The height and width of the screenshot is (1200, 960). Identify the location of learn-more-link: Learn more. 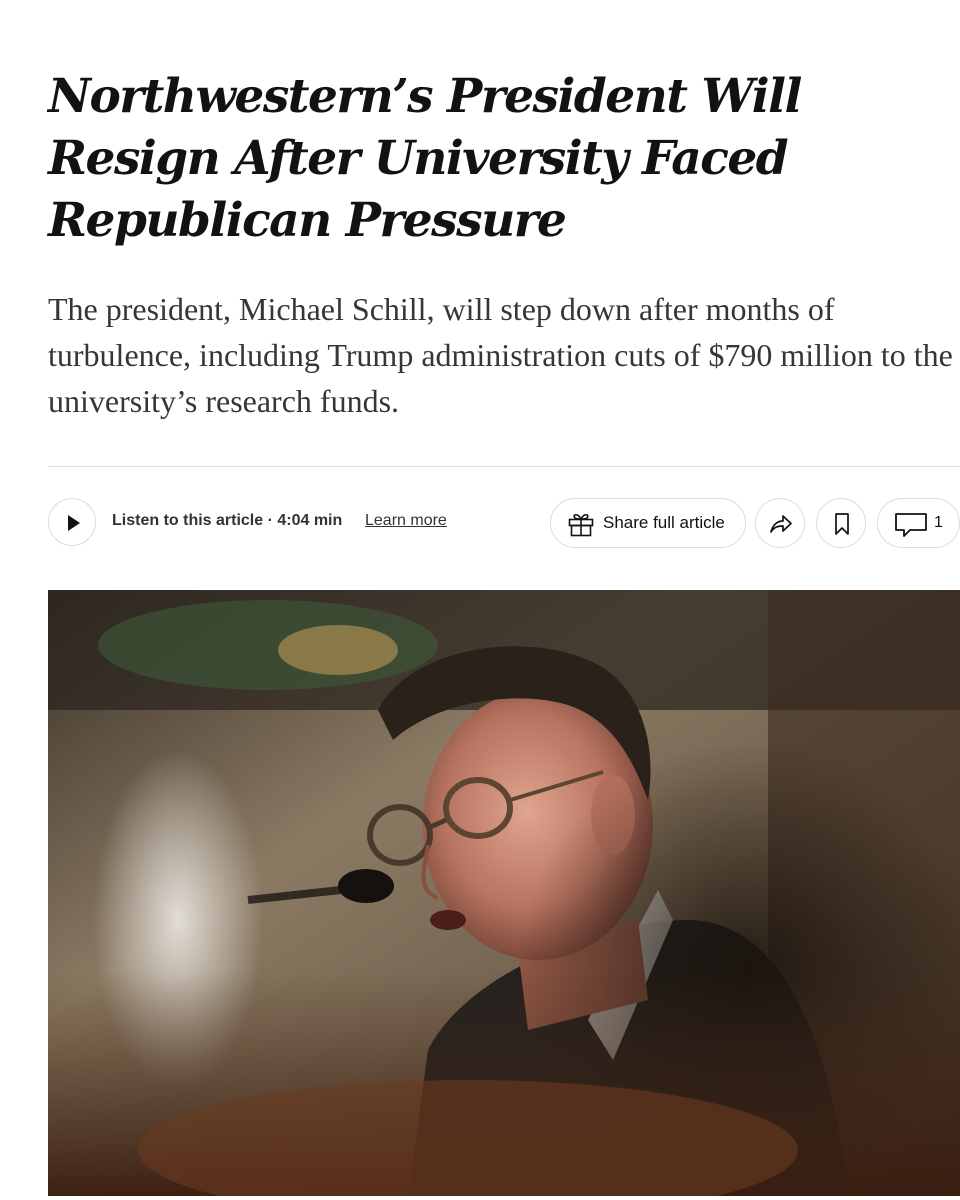
(406, 521).